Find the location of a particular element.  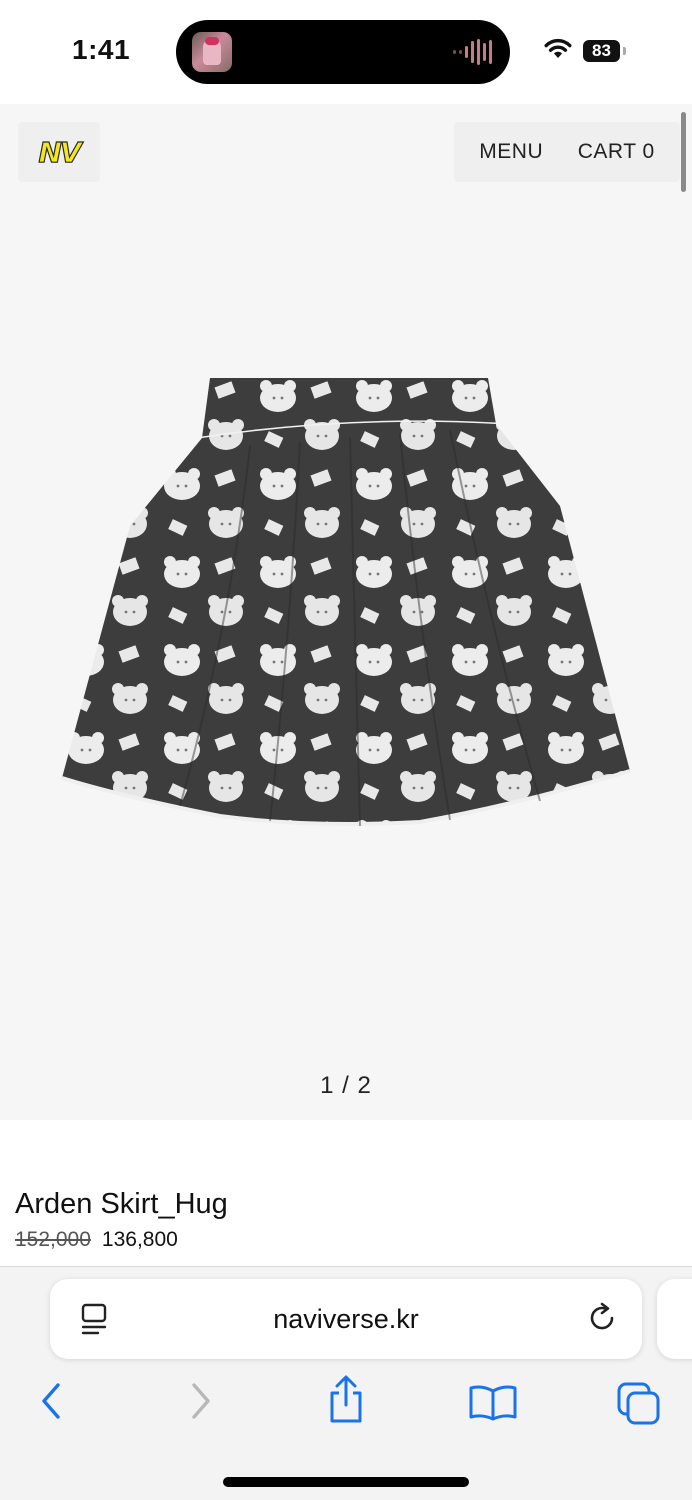

status-bar: 1:41 83 is located at coordinates (346, 52).